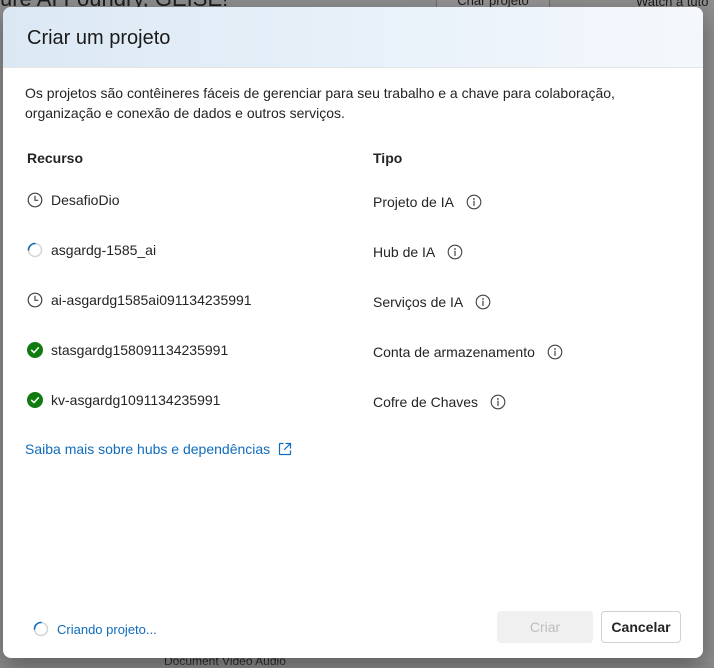  Describe the element at coordinates (426, 402) in the screenshot. I see `resource-type: Cofre de Chaves` at that location.